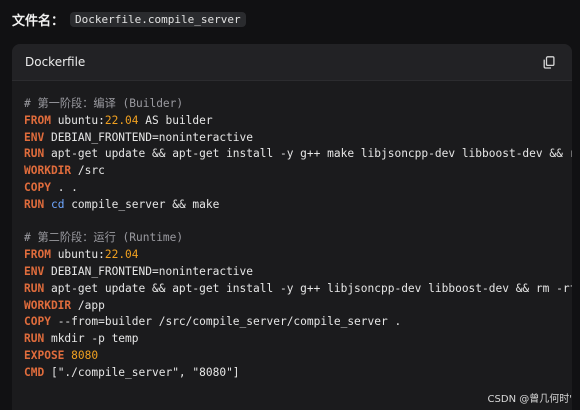 The image size is (580, 410). I want to click on code-token-number: 8080, so click(85, 355).